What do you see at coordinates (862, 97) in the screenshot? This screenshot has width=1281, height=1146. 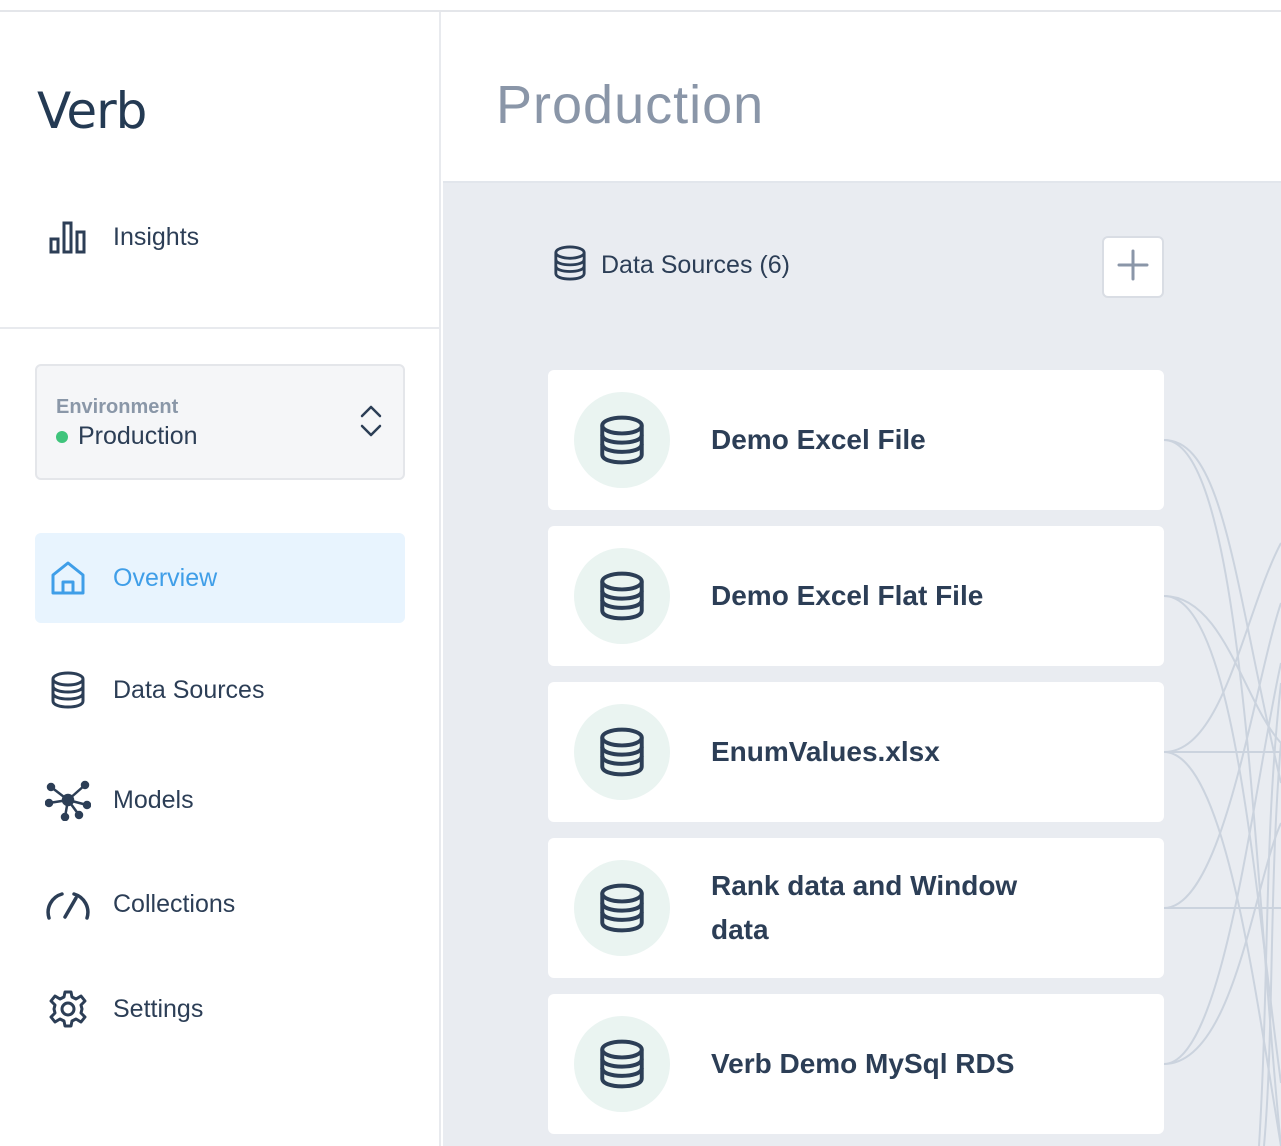 I see `page-header: Production` at bounding box center [862, 97].